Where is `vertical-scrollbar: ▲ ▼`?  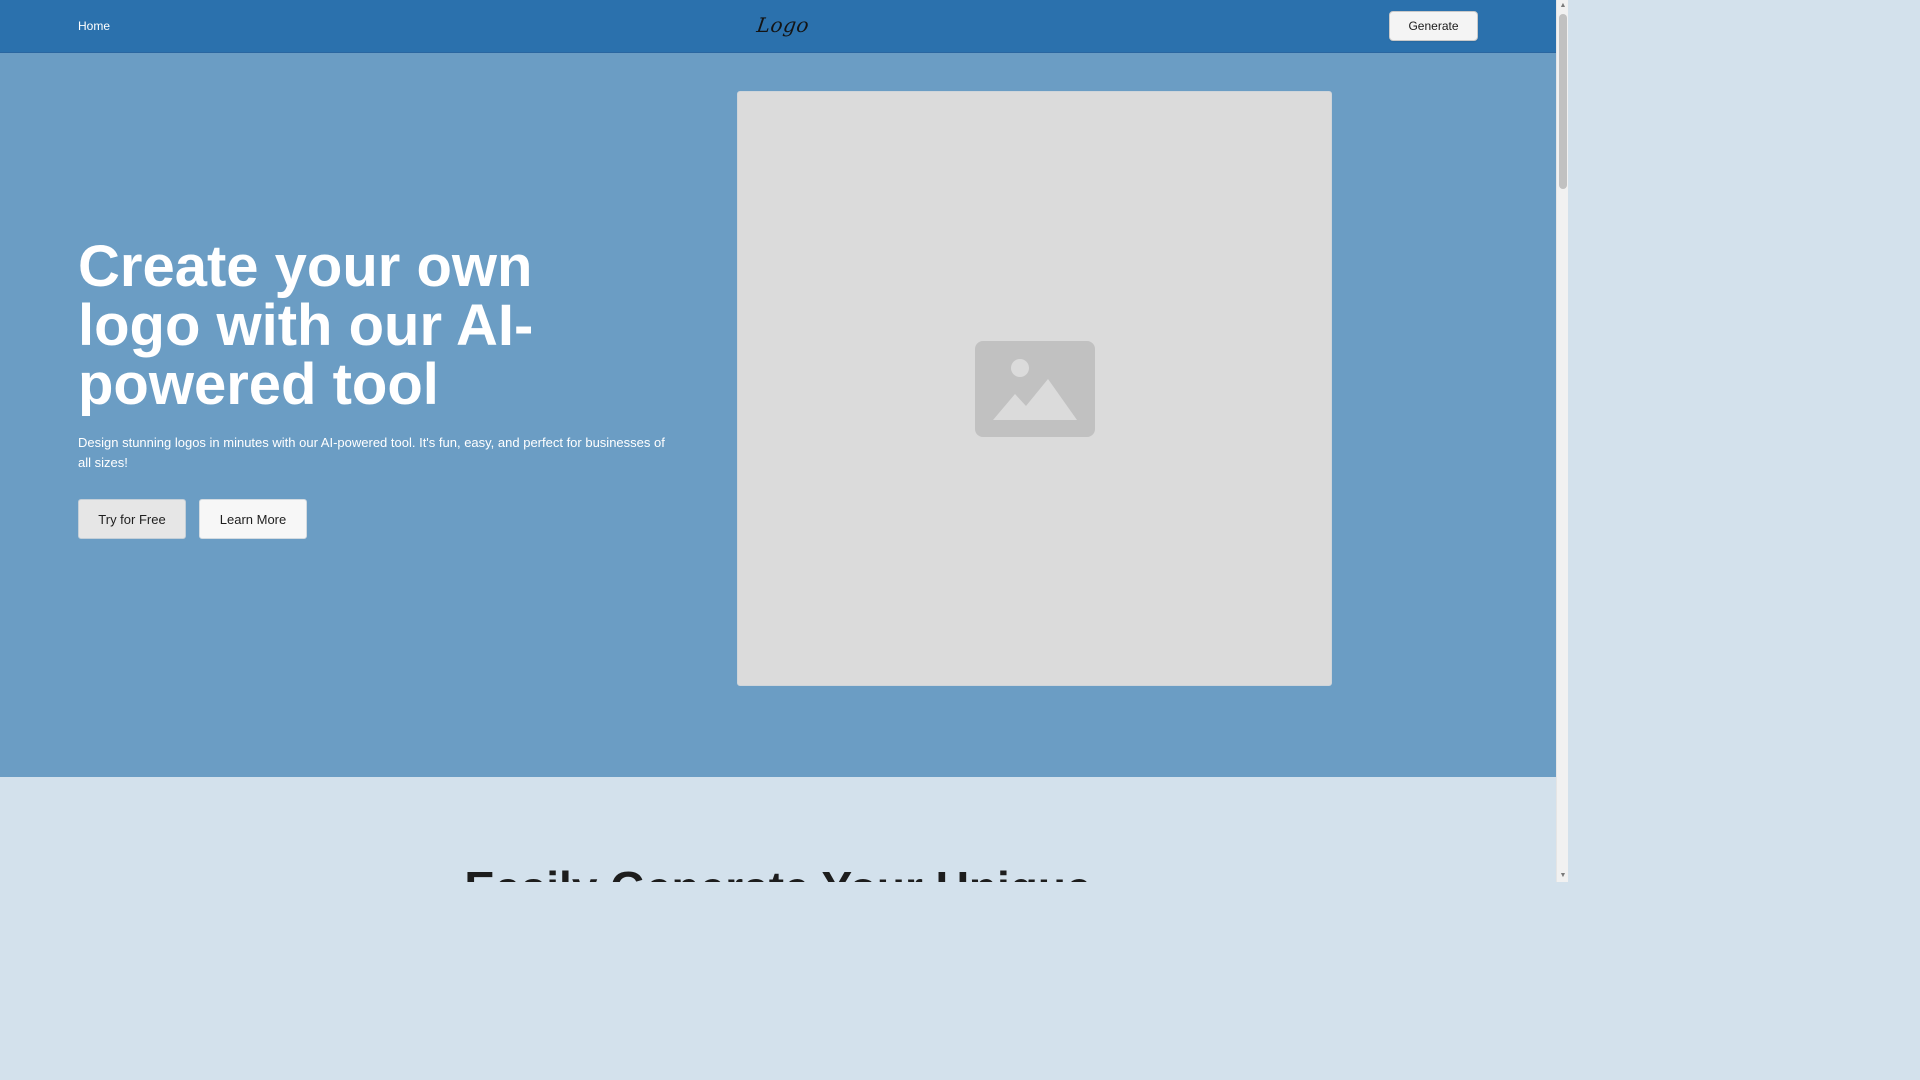
vertical-scrollbar: ▲ ▼ is located at coordinates (1562, 441).